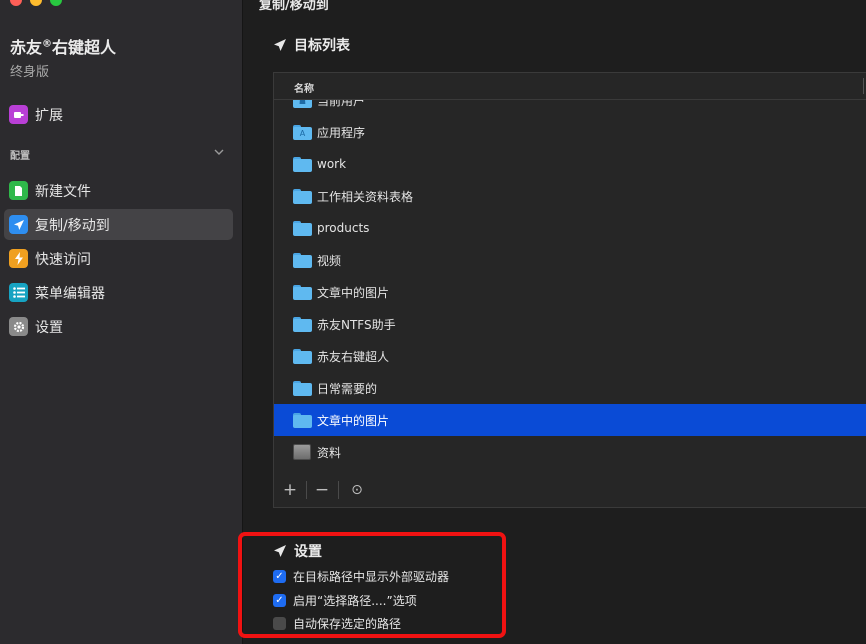  Describe the element at coordinates (63, 191) in the screenshot. I see `sidebar-item-label: 新建文件` at that location.